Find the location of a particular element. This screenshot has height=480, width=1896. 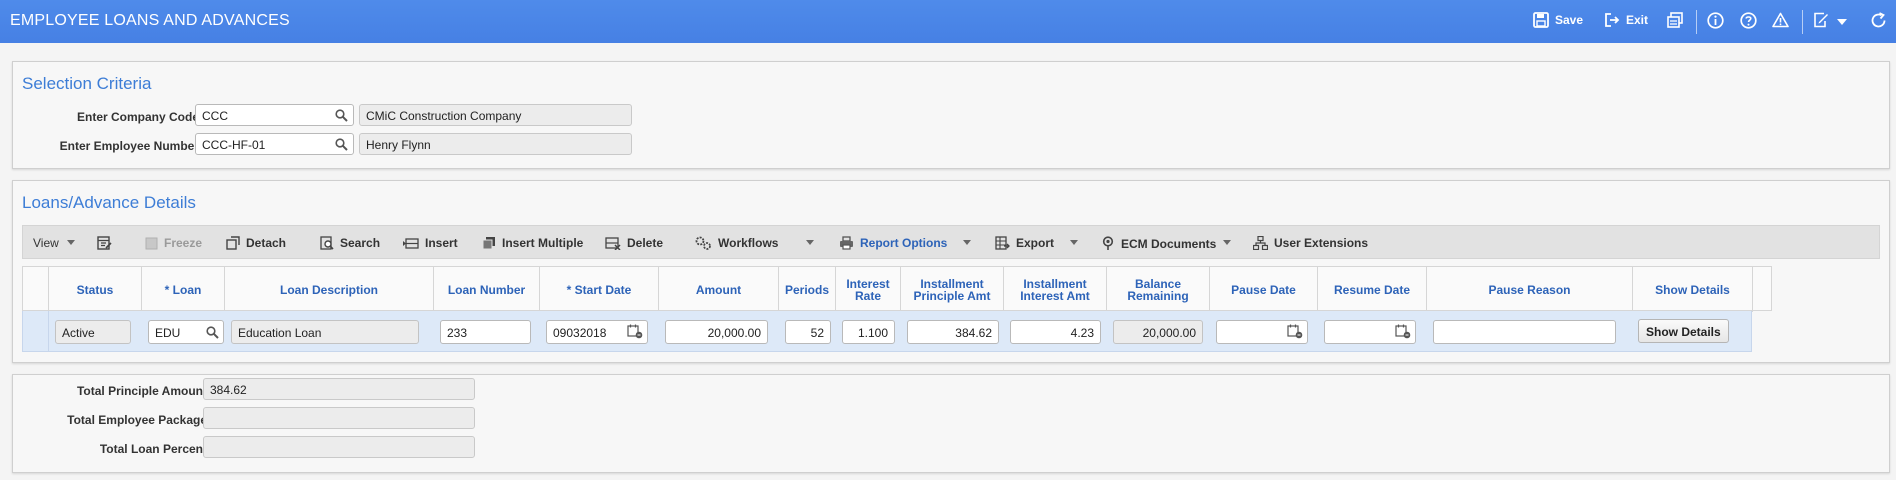

employee-number-label: Enter Employee Number is located at coordinates (129, 146).